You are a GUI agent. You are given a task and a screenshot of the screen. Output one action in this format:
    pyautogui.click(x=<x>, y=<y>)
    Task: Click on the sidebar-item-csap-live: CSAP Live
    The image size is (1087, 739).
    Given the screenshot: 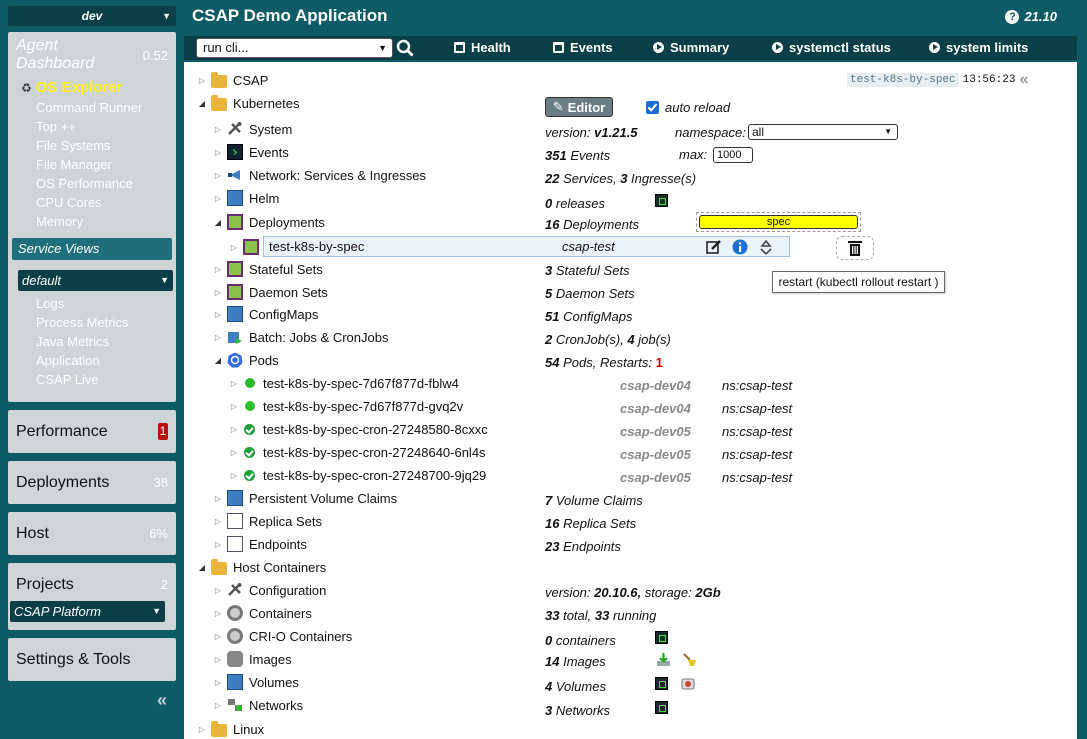 What is the action you would take?
    pyautogui.click(x=82, y=379)
    